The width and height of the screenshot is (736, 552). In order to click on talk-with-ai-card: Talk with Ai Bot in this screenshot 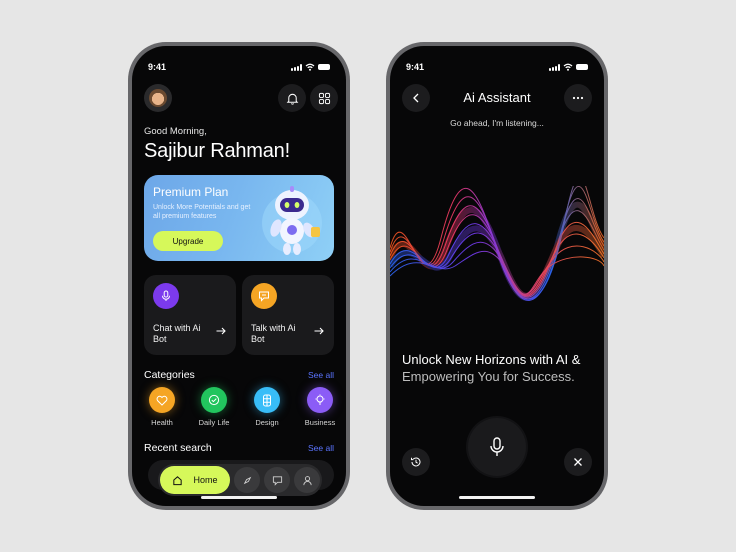, I will do `click(288, 315)`.